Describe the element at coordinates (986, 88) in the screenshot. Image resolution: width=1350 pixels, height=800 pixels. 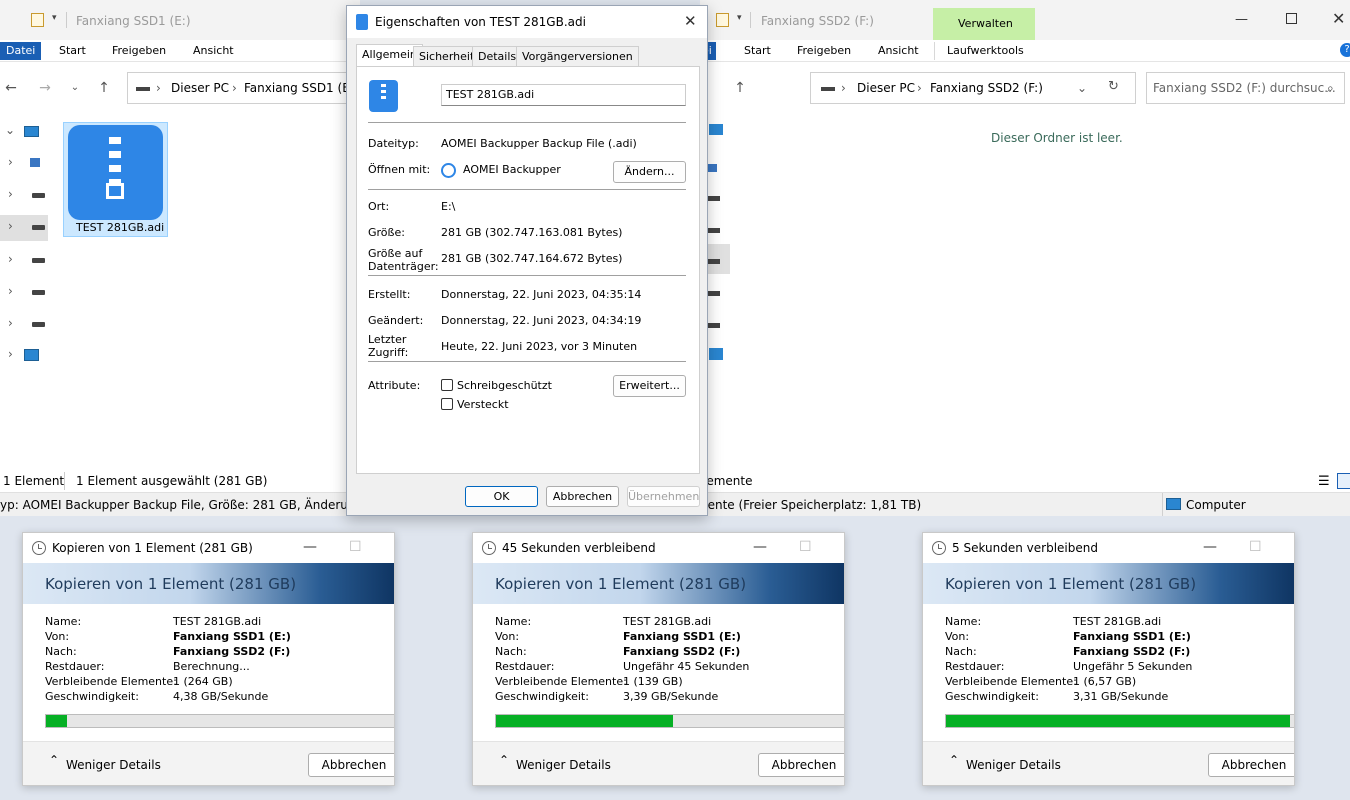
I see `breadcrumb-drive: Fanxiang SSD2 (F:)` at that location.